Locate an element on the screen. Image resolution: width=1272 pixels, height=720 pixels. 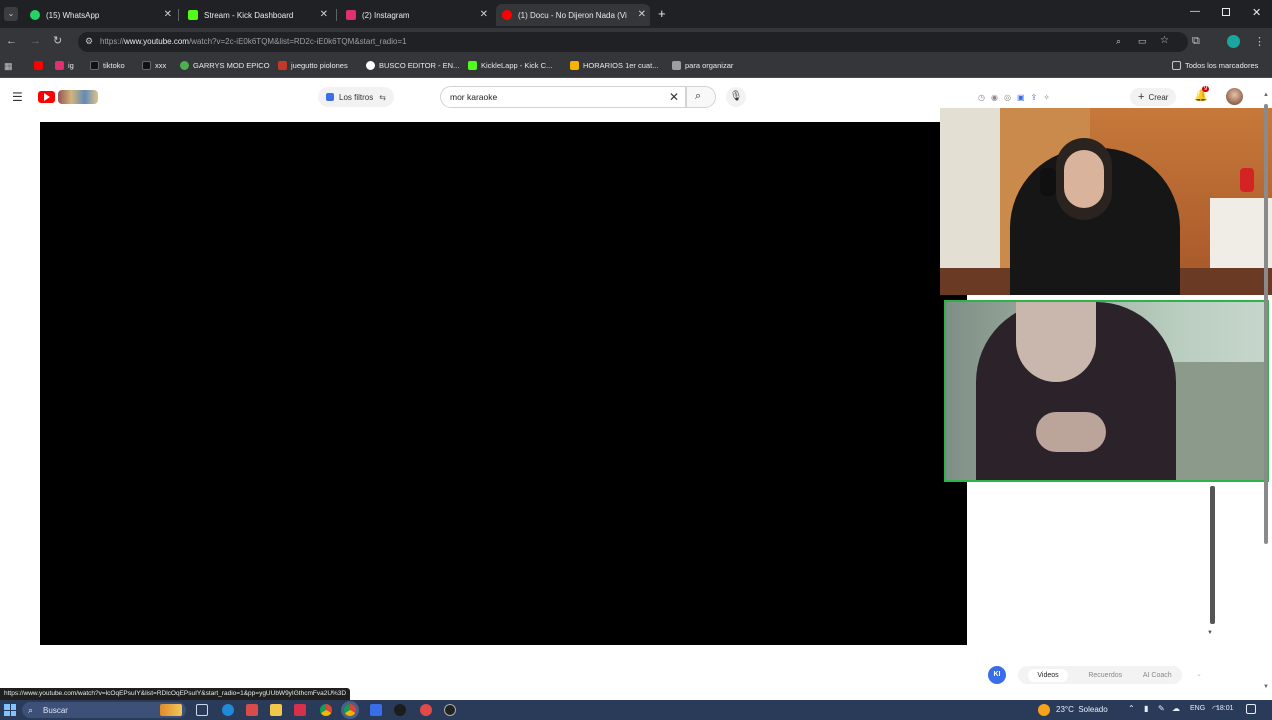
notifications-bell: 🔔 9 is located at coordinates (1202, 94).